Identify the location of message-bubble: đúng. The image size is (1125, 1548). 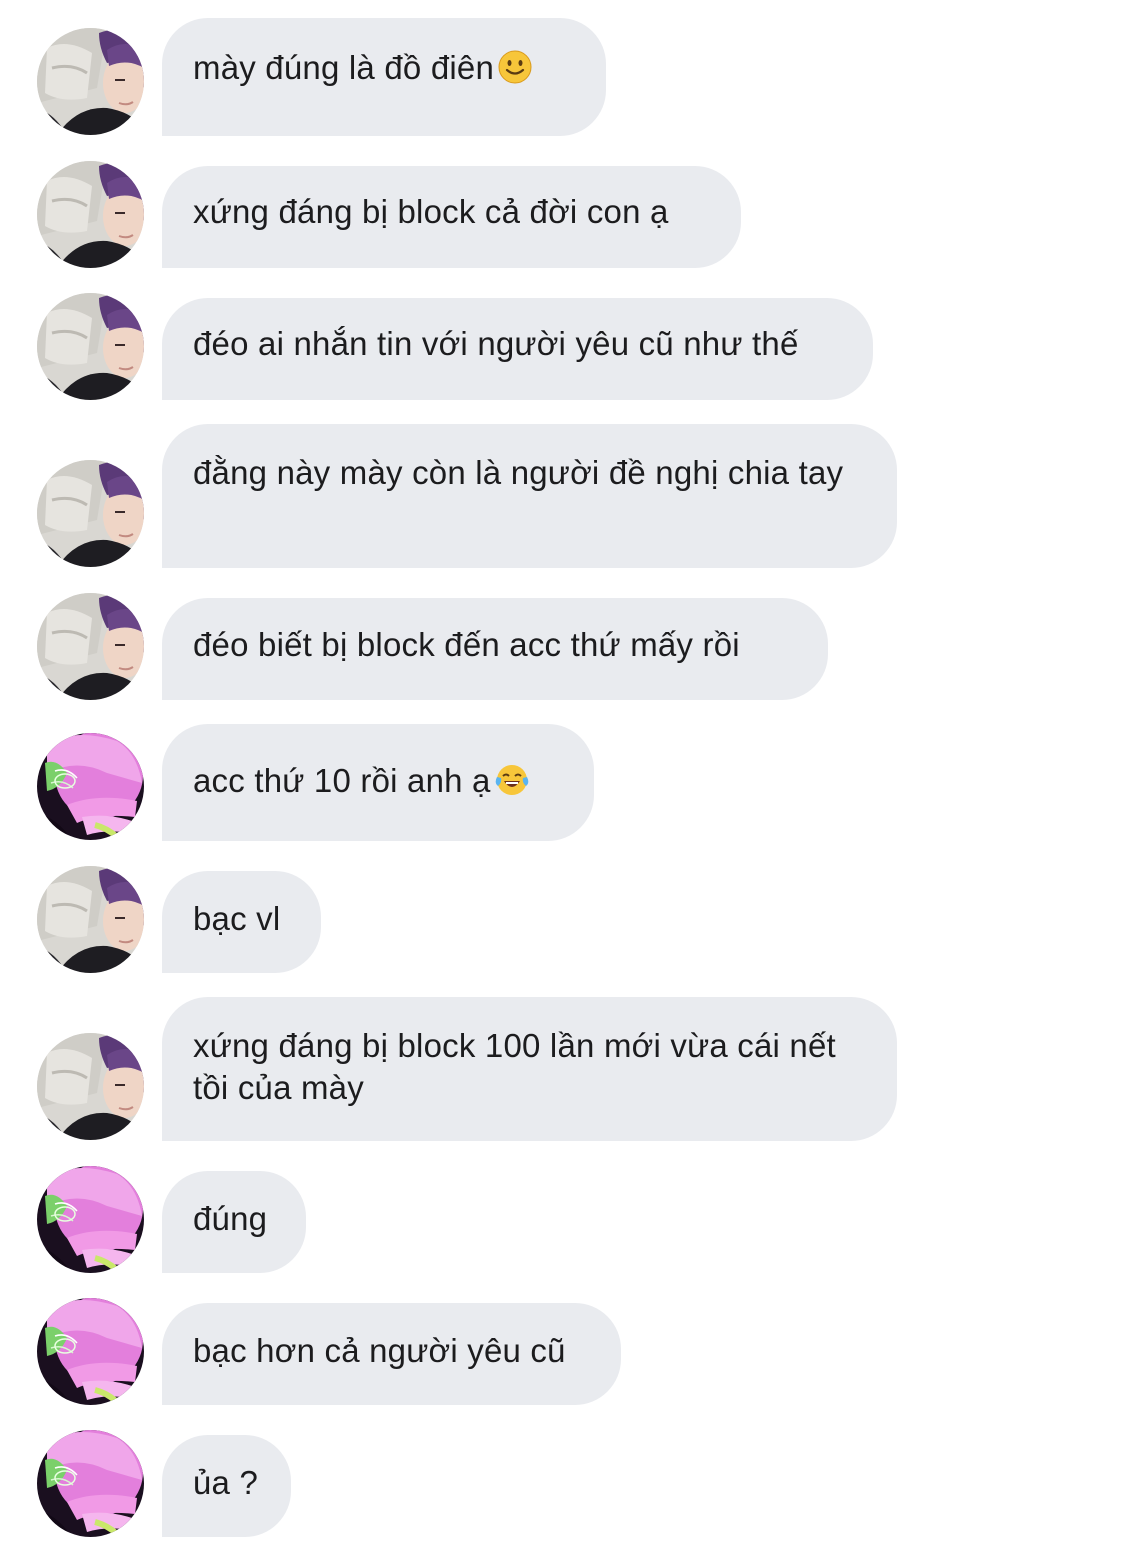
(234, 1222).